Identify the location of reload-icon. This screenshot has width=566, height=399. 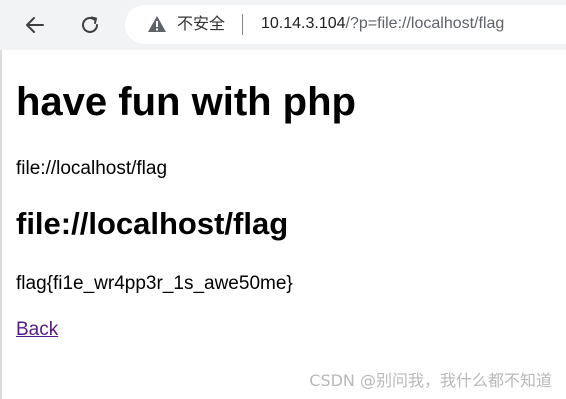
(90, 24).